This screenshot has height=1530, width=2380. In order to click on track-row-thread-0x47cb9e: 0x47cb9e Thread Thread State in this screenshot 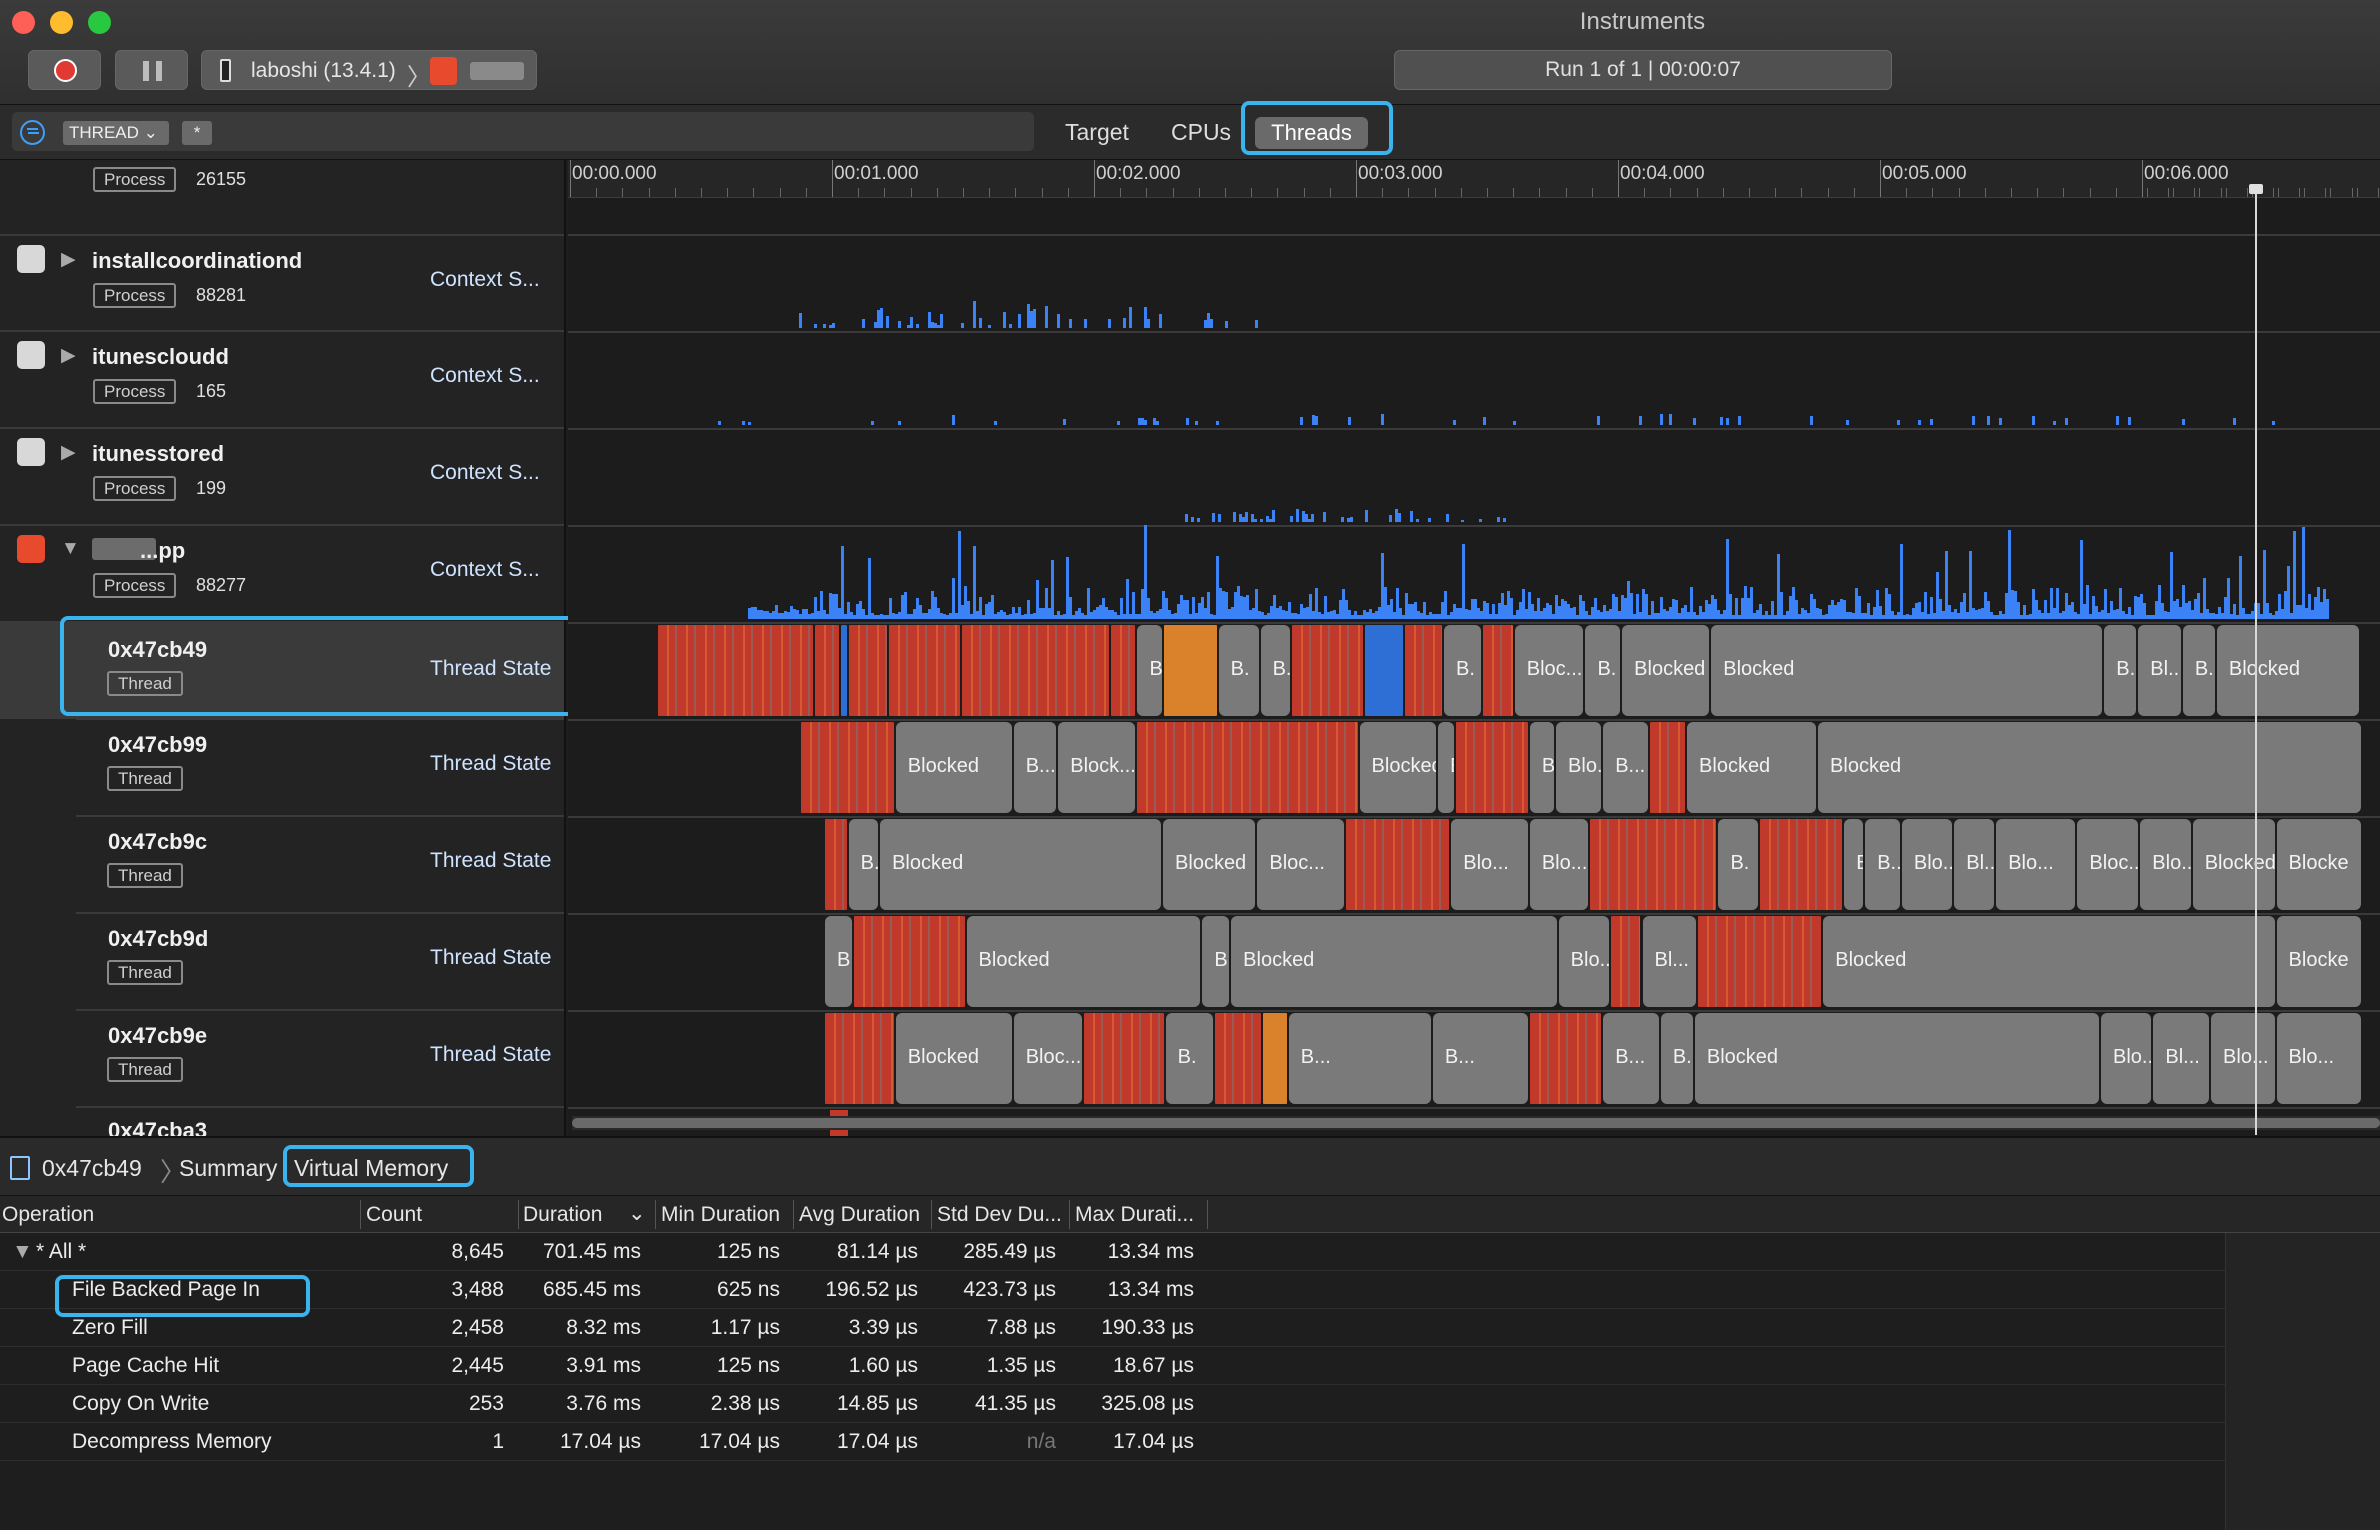, I will do `click(282, 1059)`.